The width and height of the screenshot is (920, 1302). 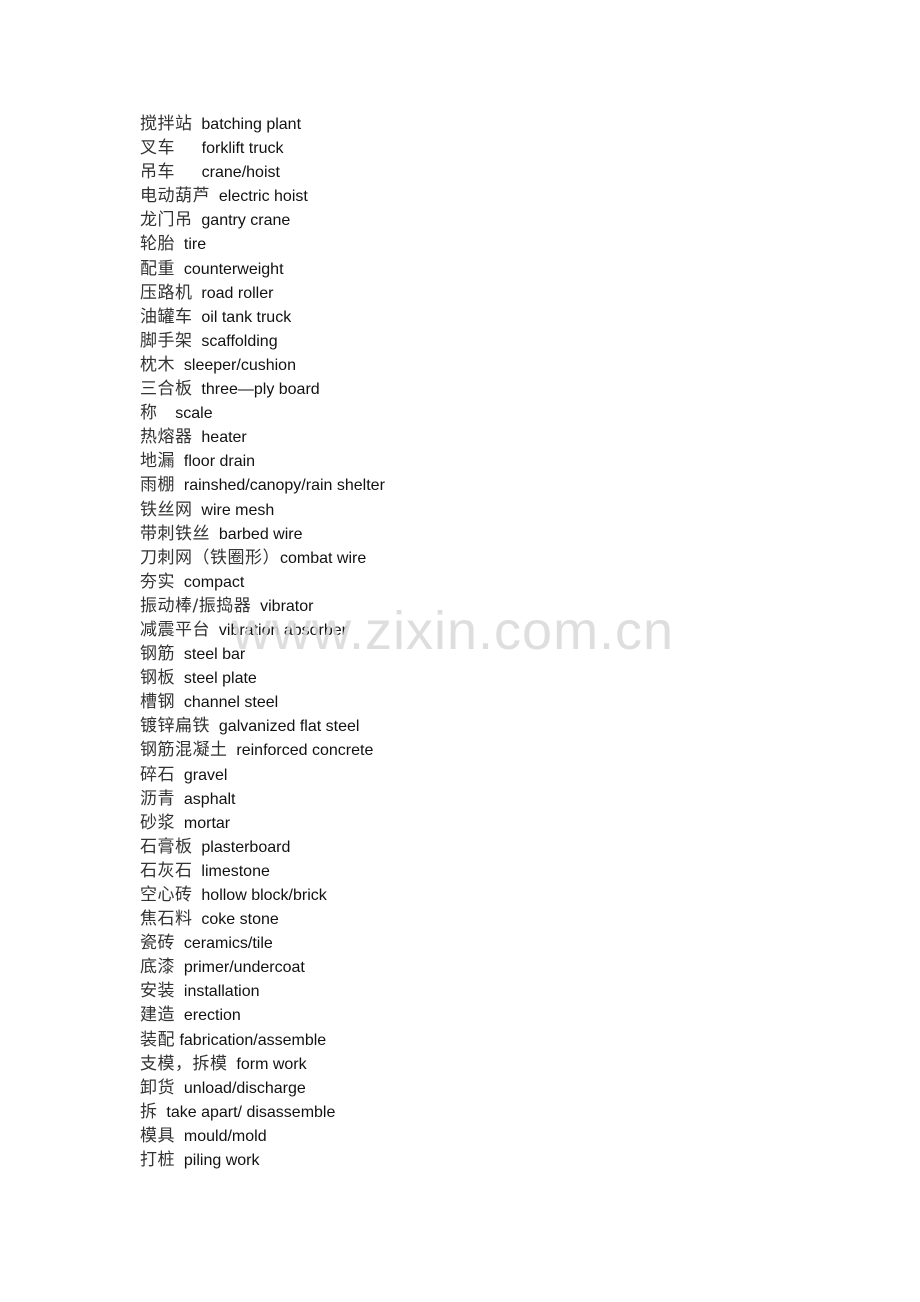 What do you see at coordinates (251, 124) in the screenshot?
I see `term-english: batching plant` at bounding box center [251, 124].